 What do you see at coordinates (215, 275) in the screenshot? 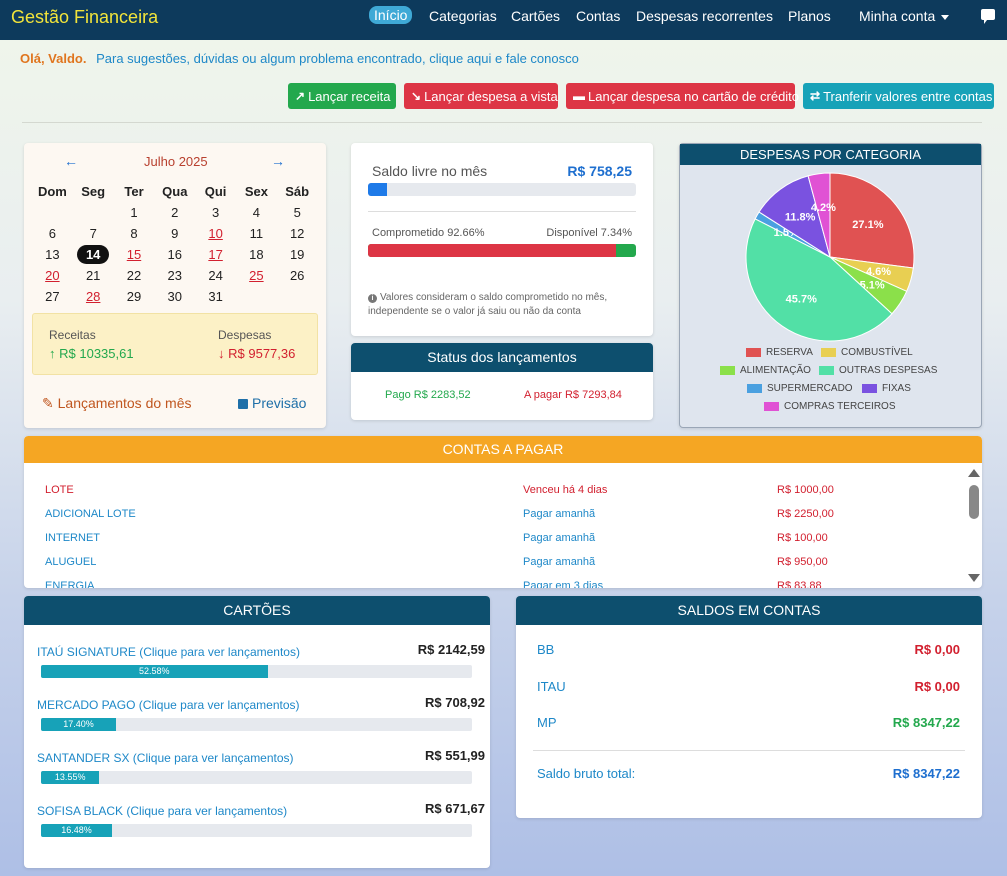
I see `calendar-day: 24` at bounding box center [215, 275].